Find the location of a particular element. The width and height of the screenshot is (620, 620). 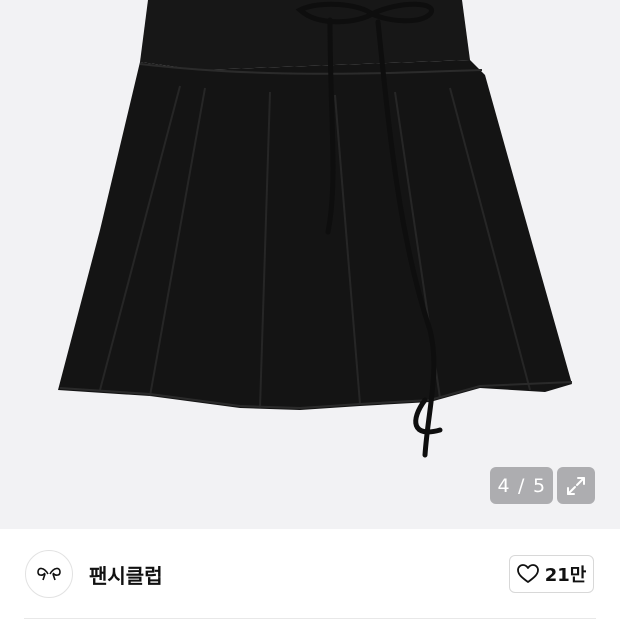

counter-total: 5 is located at coordinates (539, 485).